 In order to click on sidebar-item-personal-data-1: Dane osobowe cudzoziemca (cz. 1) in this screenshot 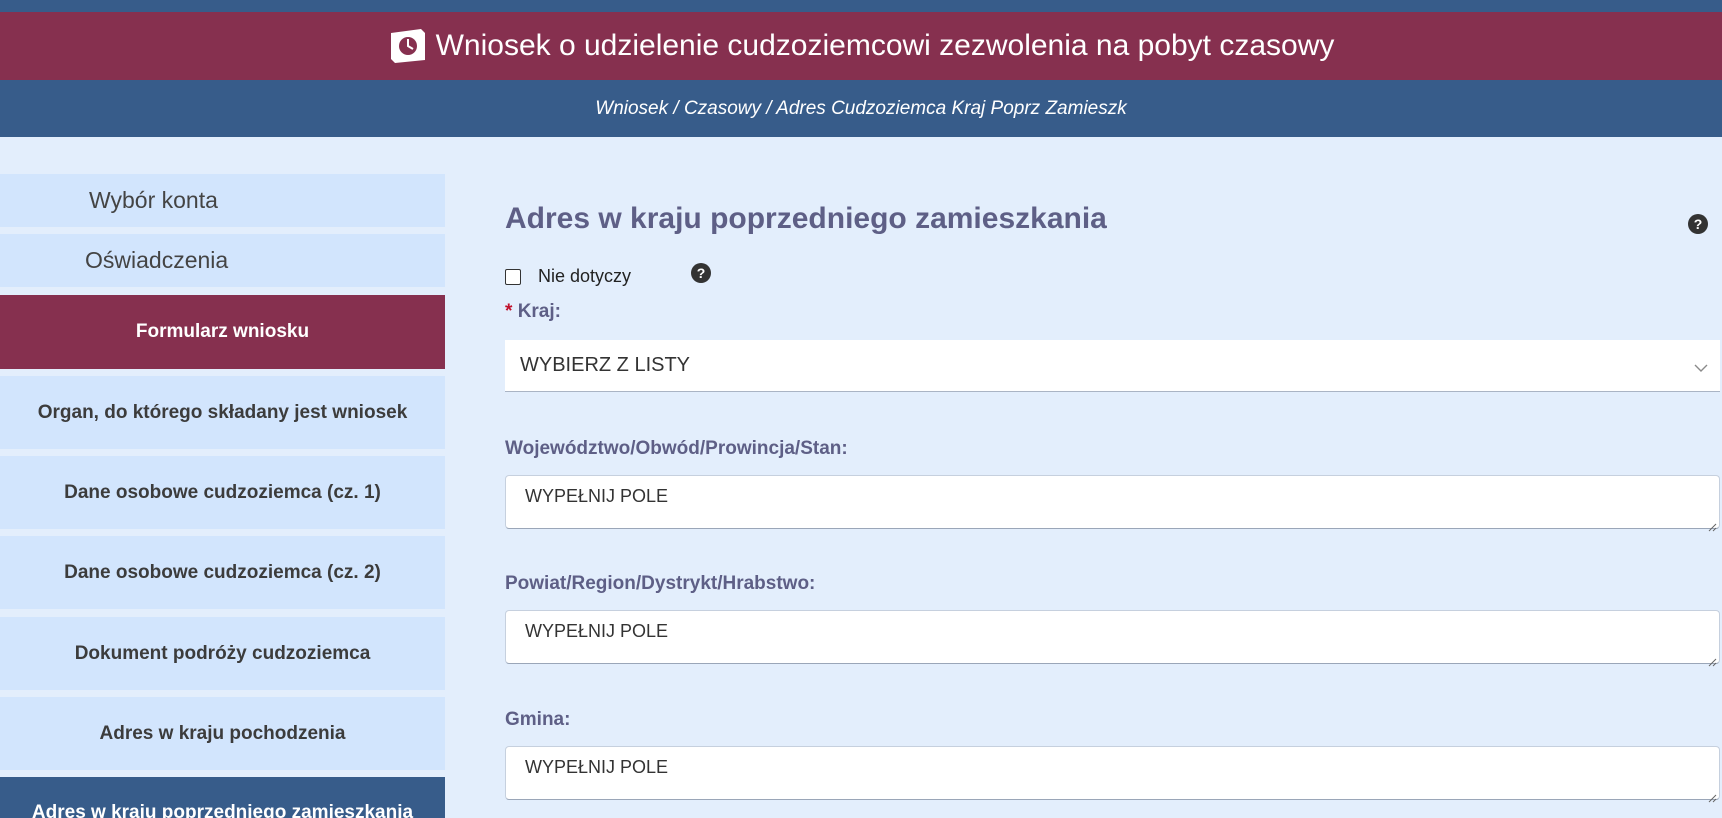, I will do `click(222, 492)`.